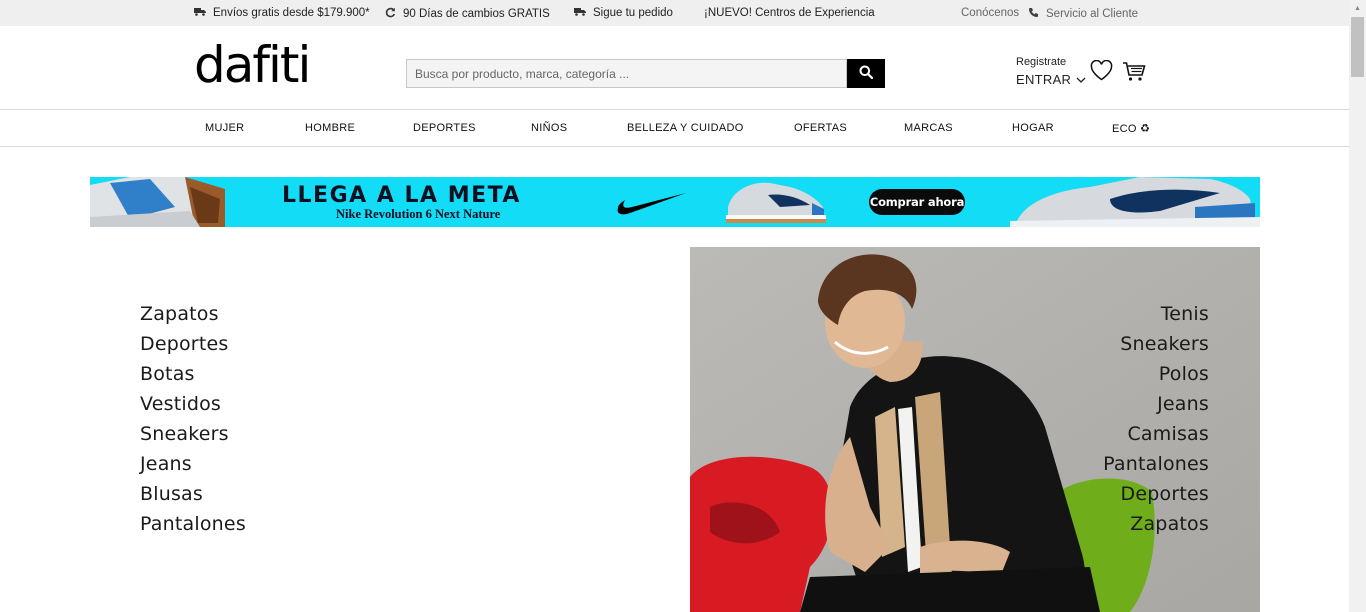 The height and width of the screenshot is (612, 1366). What do you see at coordinates (1081, 79) in the screenshot?
I see `chevron-down-icon` at bounding box center [1081, 79].